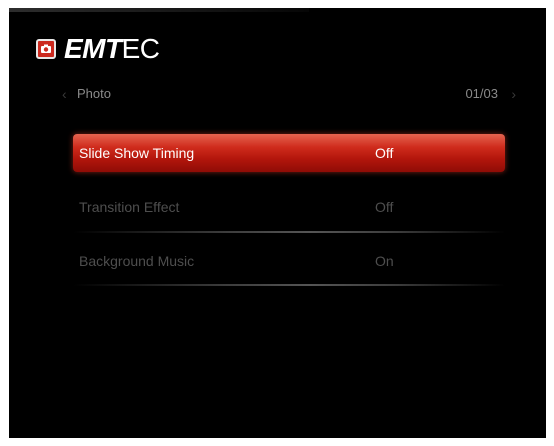 This screenshot has width=554, height=446. I want to click on camera-icon, so click(46, 49).